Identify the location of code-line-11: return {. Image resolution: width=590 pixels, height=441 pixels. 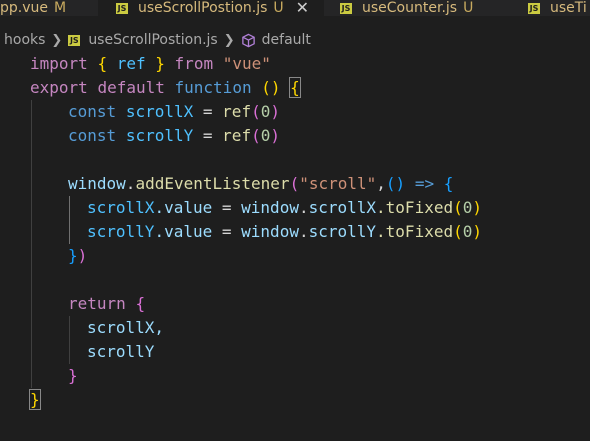
(107, 303).